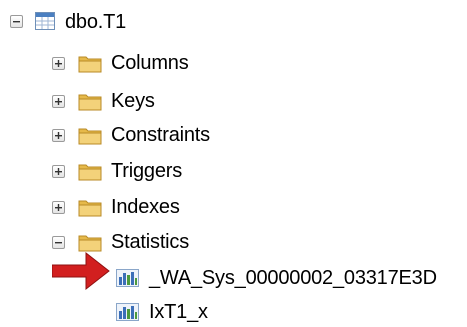 This screenshot has height=327, width=467. Describe the element at coordinates (45, 23) in the screenshot. I see `table-icon` at that location.